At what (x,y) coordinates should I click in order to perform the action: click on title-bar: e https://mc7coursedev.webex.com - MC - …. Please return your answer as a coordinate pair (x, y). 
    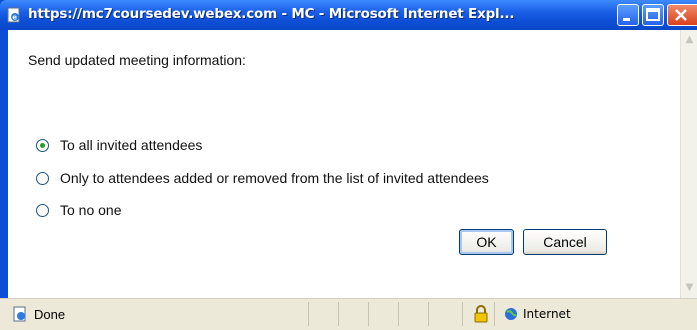
    Looking at the image, I should click on (348, 15).